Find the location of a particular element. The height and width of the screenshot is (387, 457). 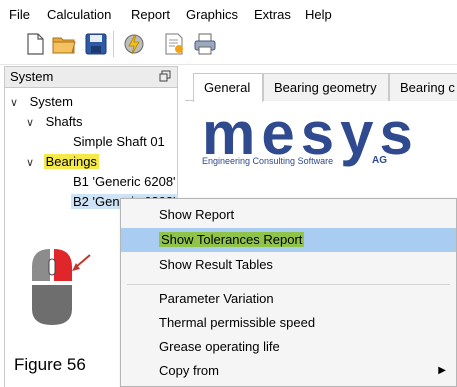

mesys-logo: mesys Engineering Consulting Software AG is located at coordinates (309, 138).